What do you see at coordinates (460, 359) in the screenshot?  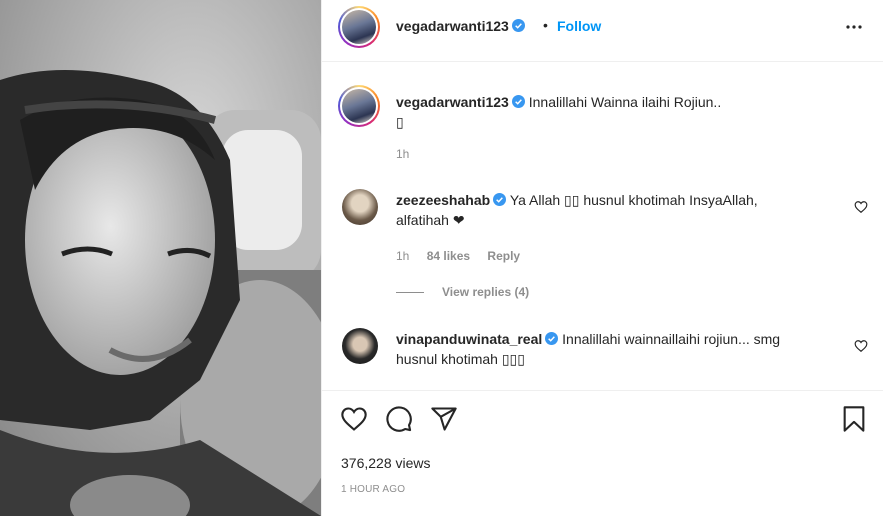 I see `comment-text-line2: husnul khotimah ▯▯▯` at bounding box center [460, 359].